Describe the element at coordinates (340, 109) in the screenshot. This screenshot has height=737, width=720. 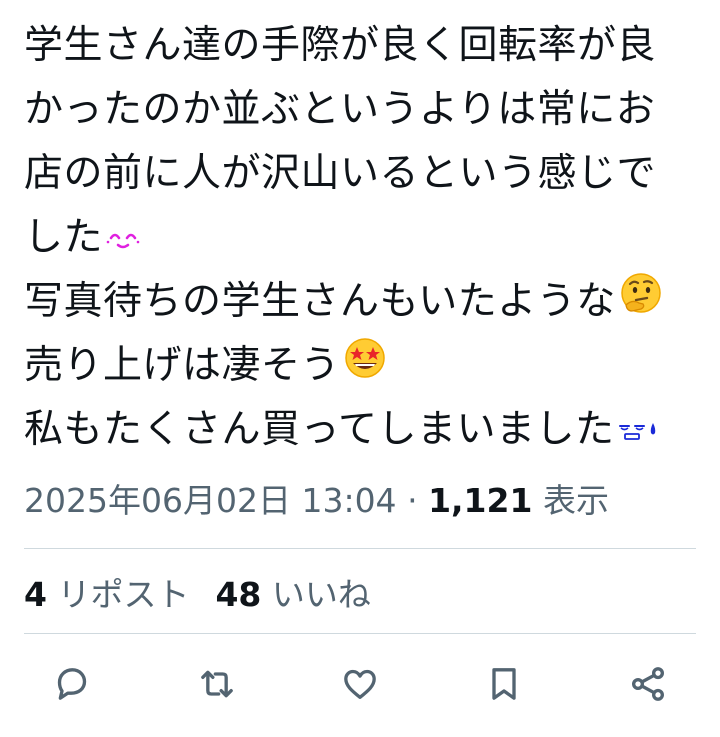
I see `tweet-line-2: かったのか並ぶというよりは常にお` at that location.